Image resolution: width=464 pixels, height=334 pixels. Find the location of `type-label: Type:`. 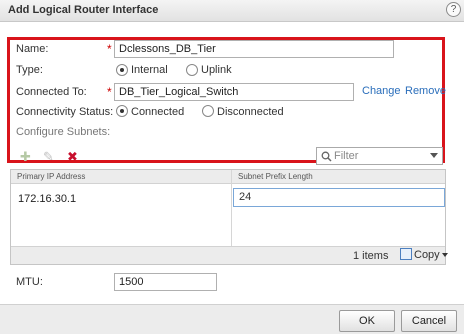

type-label: Type: is located at coordinates (29, 70).